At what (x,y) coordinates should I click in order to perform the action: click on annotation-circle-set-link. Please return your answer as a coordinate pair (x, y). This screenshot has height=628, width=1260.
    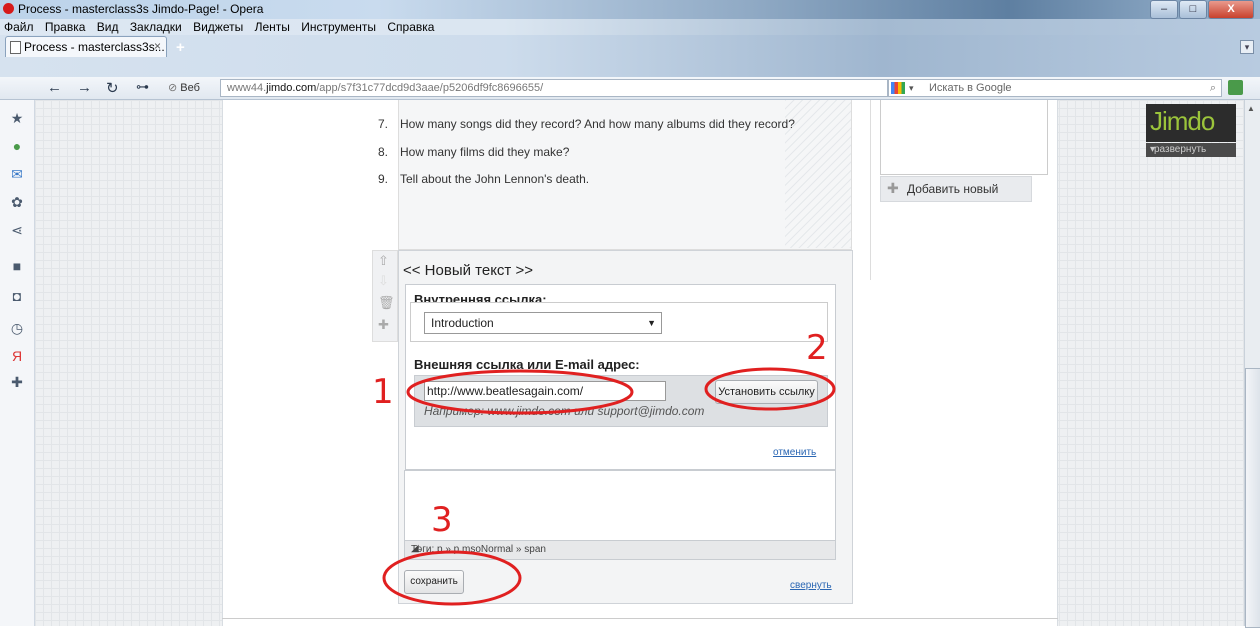
    Looking at the image, I should click on (770, 389).